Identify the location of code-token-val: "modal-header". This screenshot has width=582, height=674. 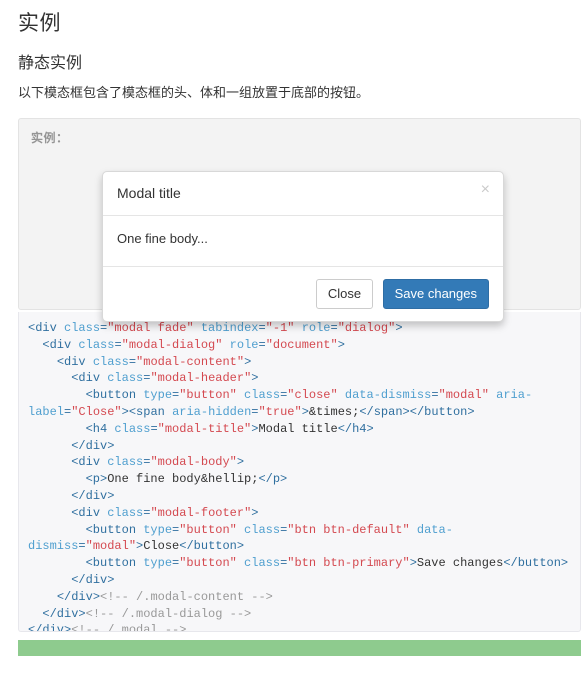
(201, 378).